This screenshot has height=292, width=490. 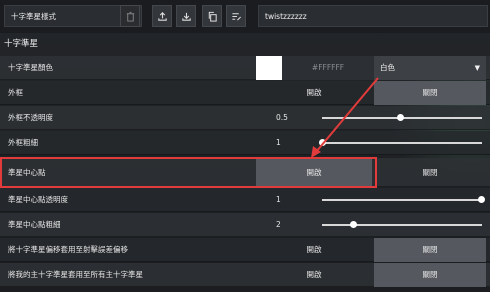 What do you see at coordinates (68, 249) in the screenshot?
I see `row-label: 將十字準星偏移套用至射擊誤差偏移` at bounding box center [68, 249].